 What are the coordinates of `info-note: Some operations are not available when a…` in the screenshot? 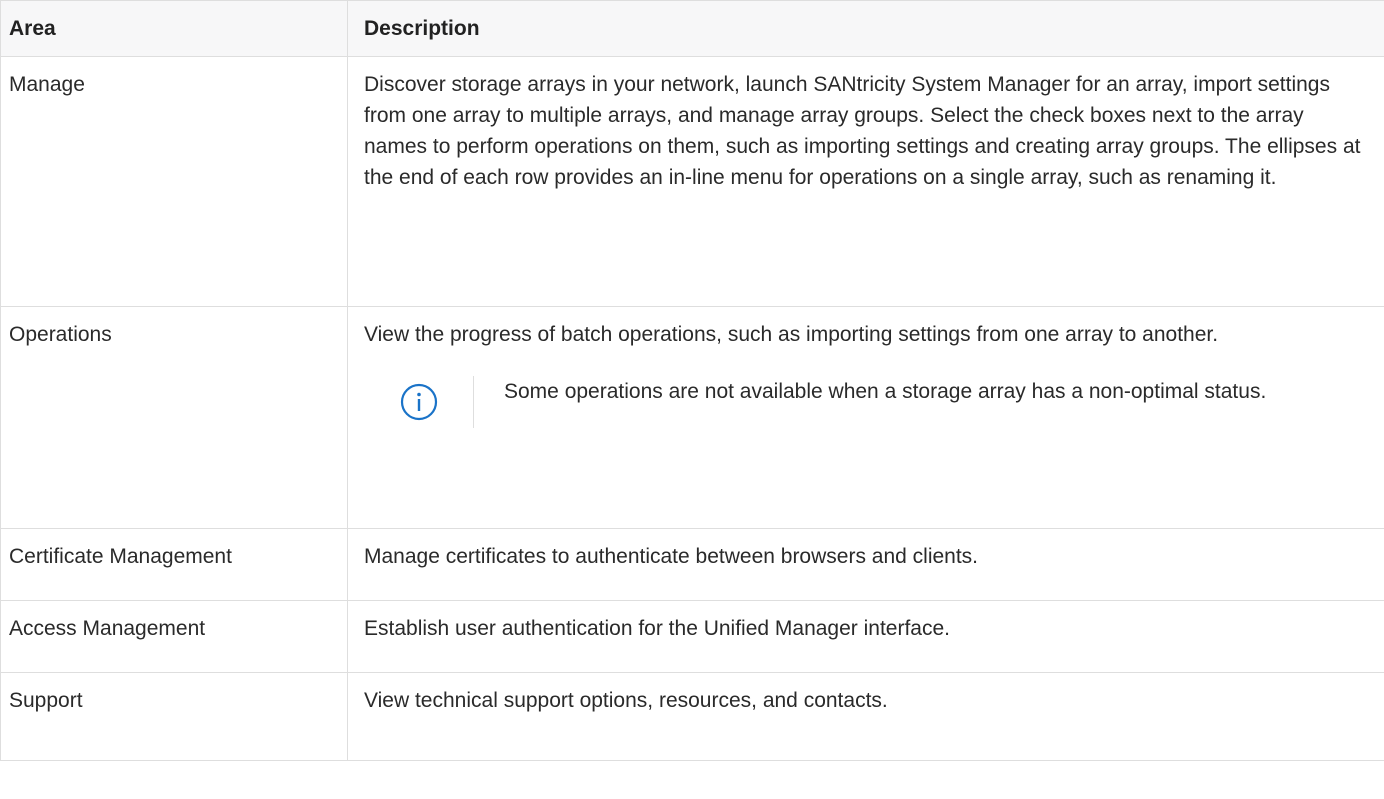 It's located at (866, 402).